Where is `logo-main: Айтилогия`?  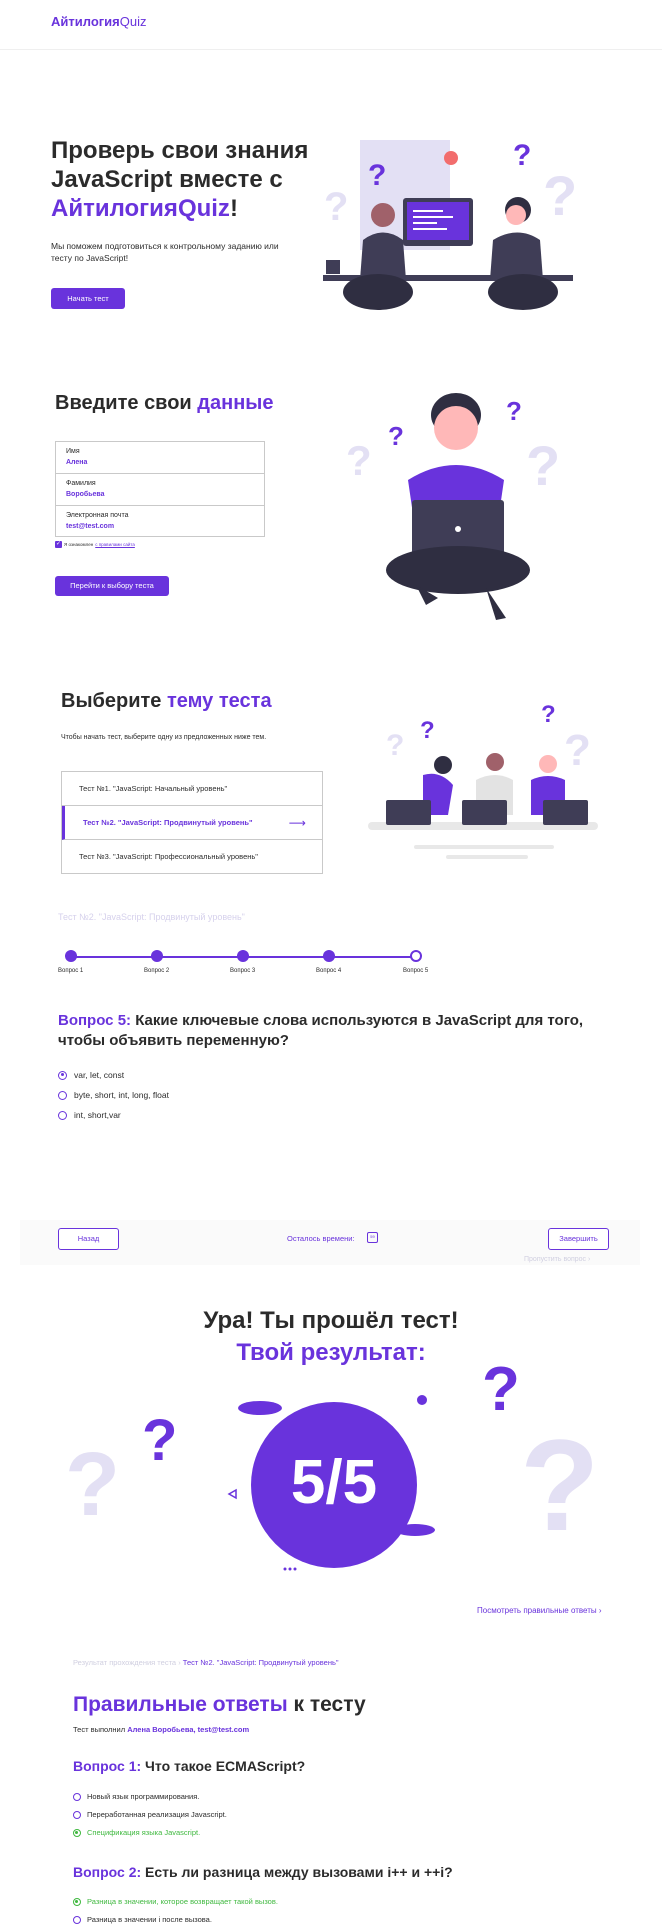 logo-main: Айтилогия is located at coordinates (85, 21).